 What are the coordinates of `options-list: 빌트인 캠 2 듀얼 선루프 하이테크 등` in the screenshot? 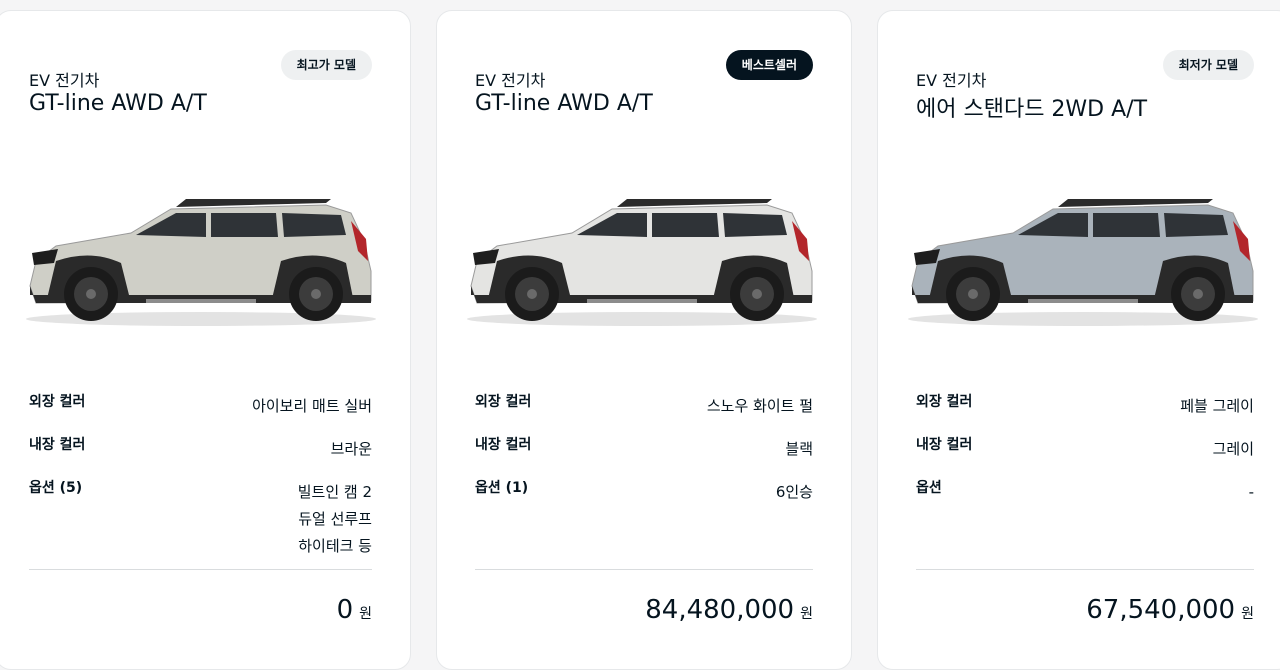 It's located at (335, 519).